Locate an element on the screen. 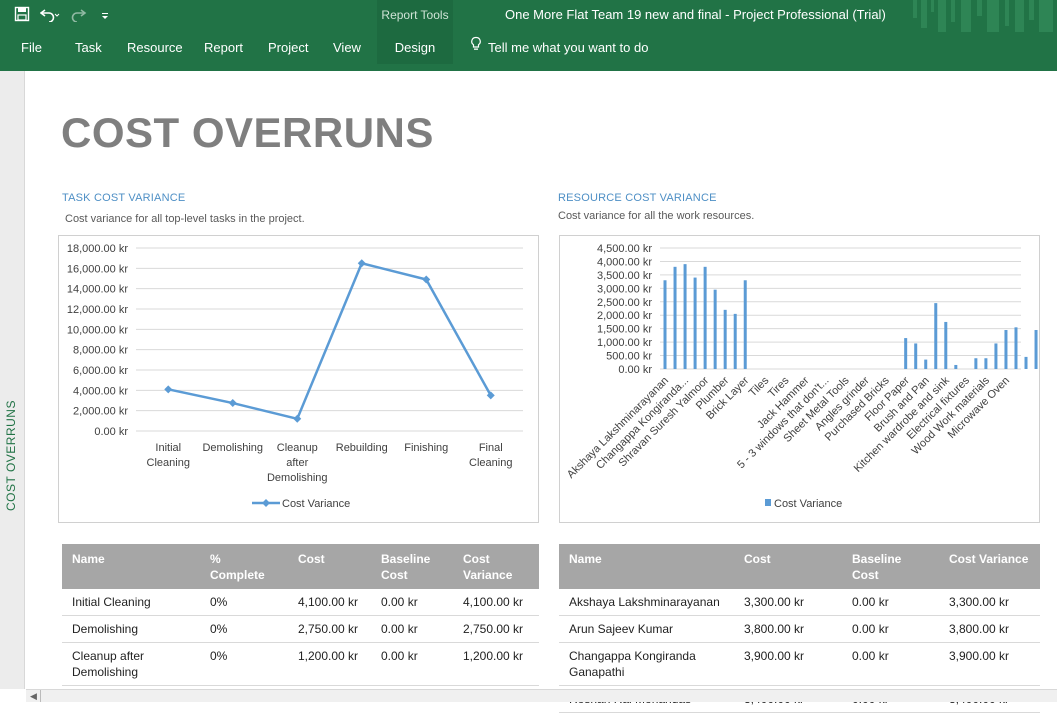  task-cell: 2,750.00 kr is located at coordinates (496, 629).